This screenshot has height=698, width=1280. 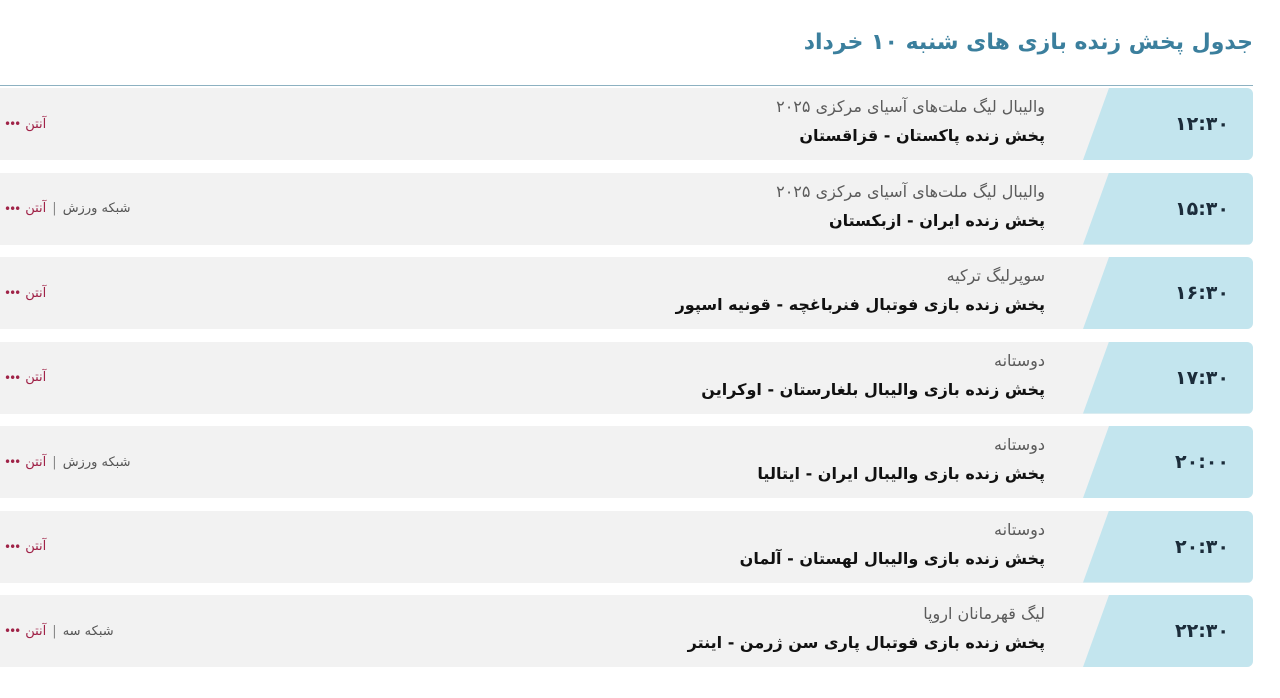 What do you see at coordinates (59, 631) in the screenshot?
I see `channel-list: ••• آنتن | شبکه سه` at bounding box center [59, 631].